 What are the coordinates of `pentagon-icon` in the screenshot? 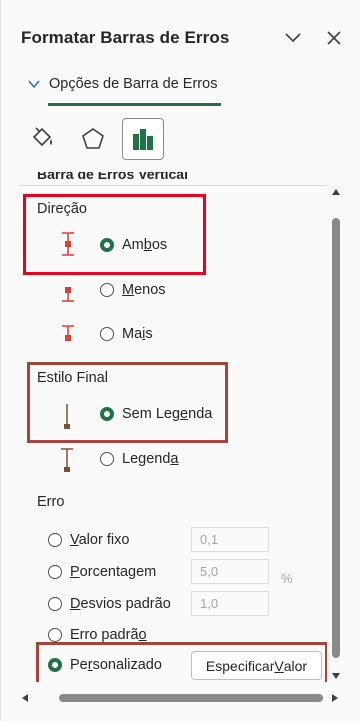 It's located at (93, 138).